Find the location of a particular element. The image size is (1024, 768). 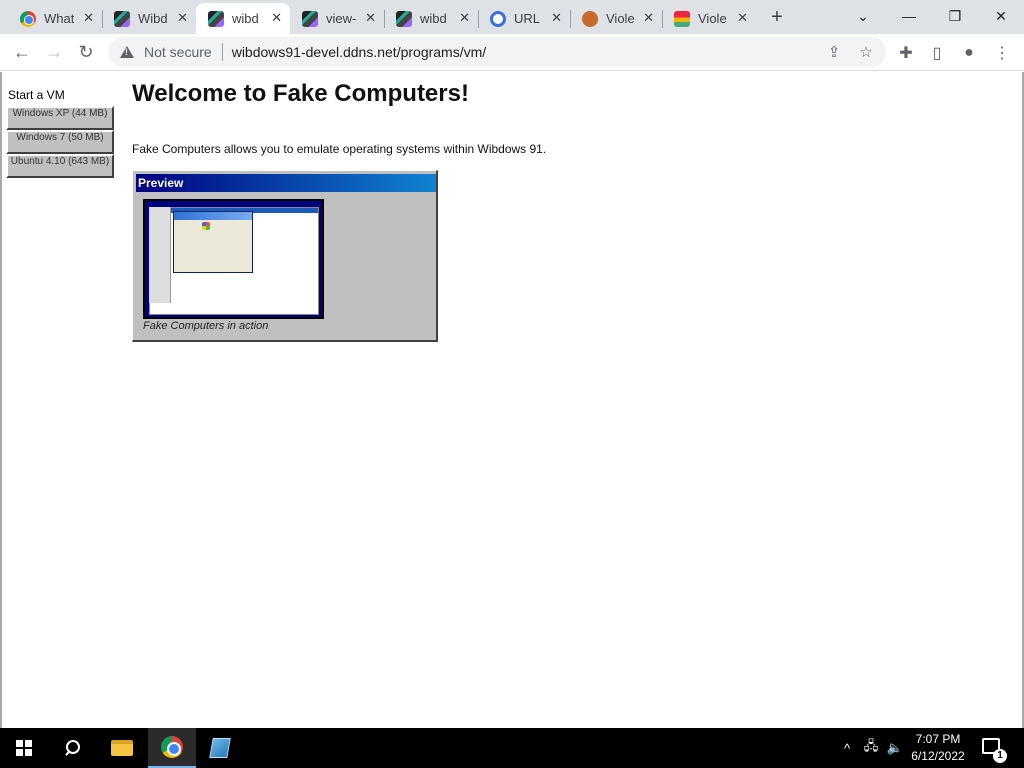

tab-title: view- is located at coordinates (341, 18).